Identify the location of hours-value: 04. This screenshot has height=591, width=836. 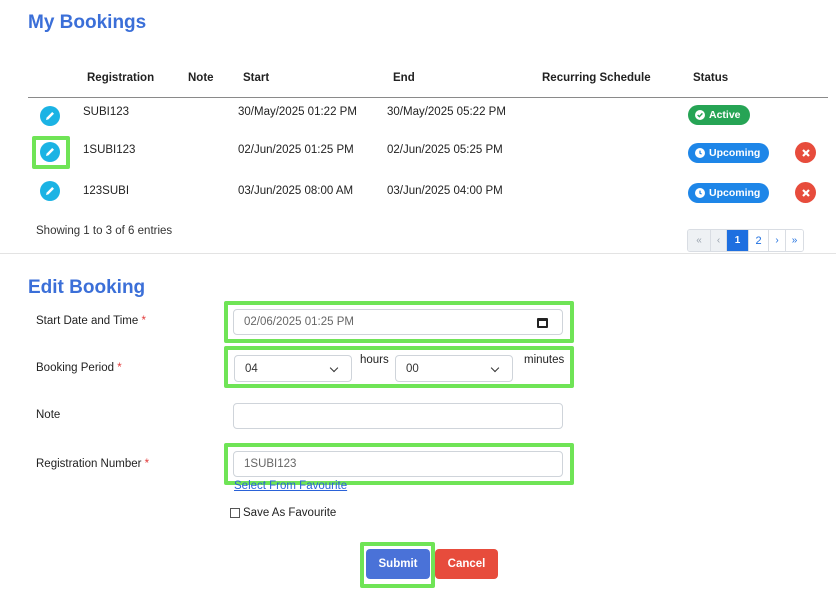
(251, 368).